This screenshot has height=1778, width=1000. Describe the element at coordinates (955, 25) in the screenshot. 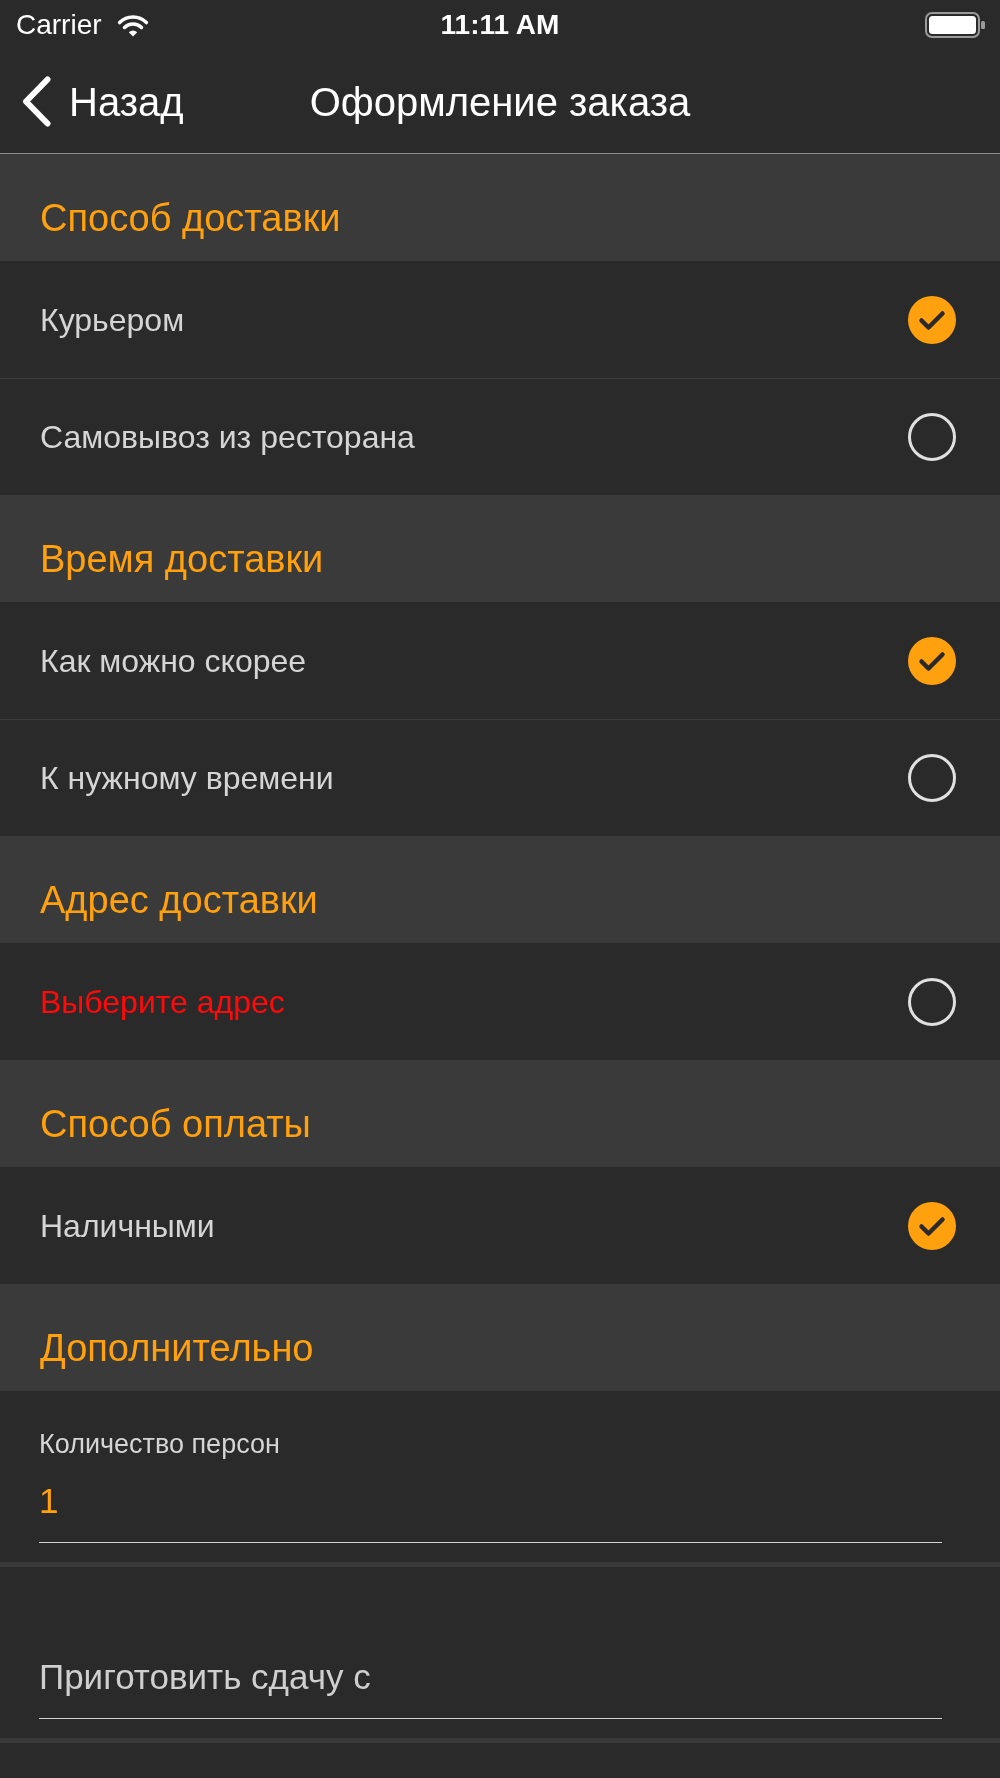

I see `battery-icon` at that location.